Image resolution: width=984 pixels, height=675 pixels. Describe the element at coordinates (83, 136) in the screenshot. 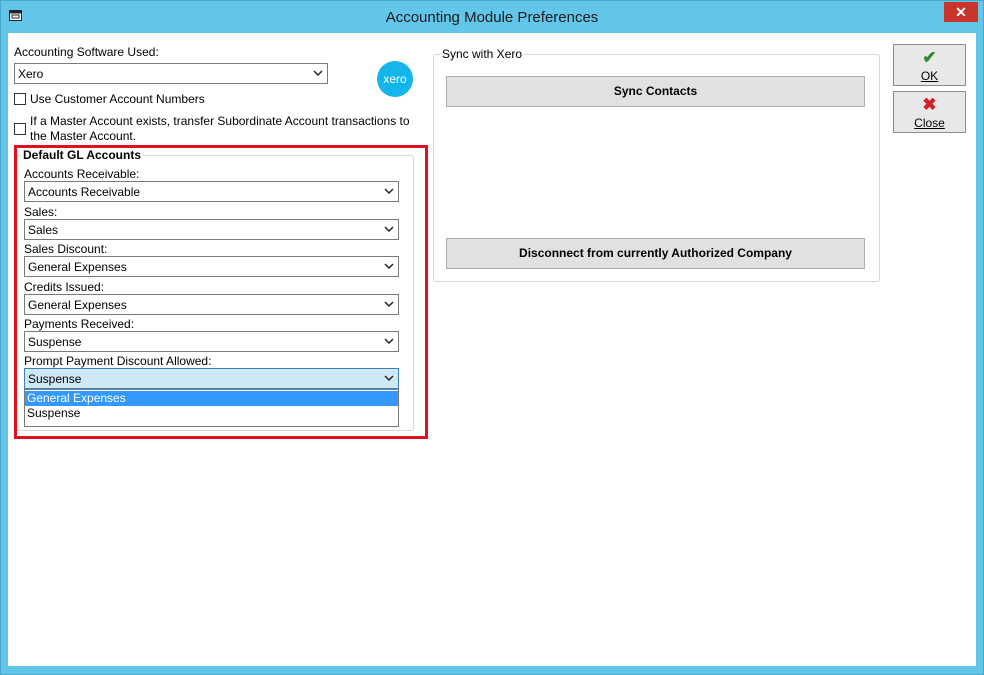

I see `transfer-master-account-label-line2: the Master Account.` at that location.